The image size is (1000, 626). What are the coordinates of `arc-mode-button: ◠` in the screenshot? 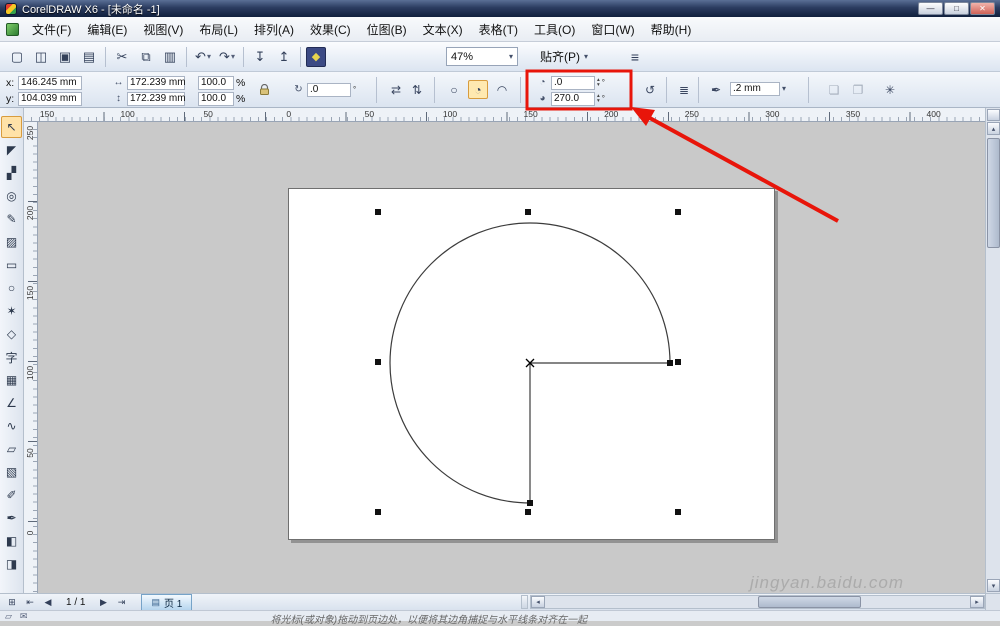 It's located at (502, 89).